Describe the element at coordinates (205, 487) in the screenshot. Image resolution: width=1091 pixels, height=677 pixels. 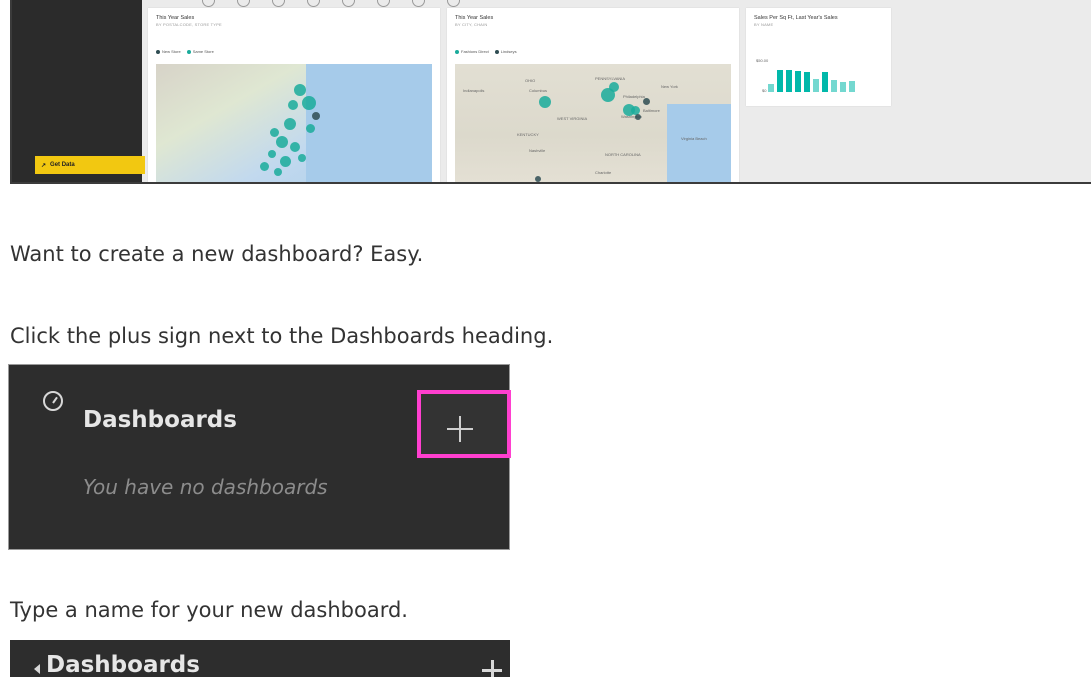
I see `empty-dashboards-message: You have no dashboards` at that location.